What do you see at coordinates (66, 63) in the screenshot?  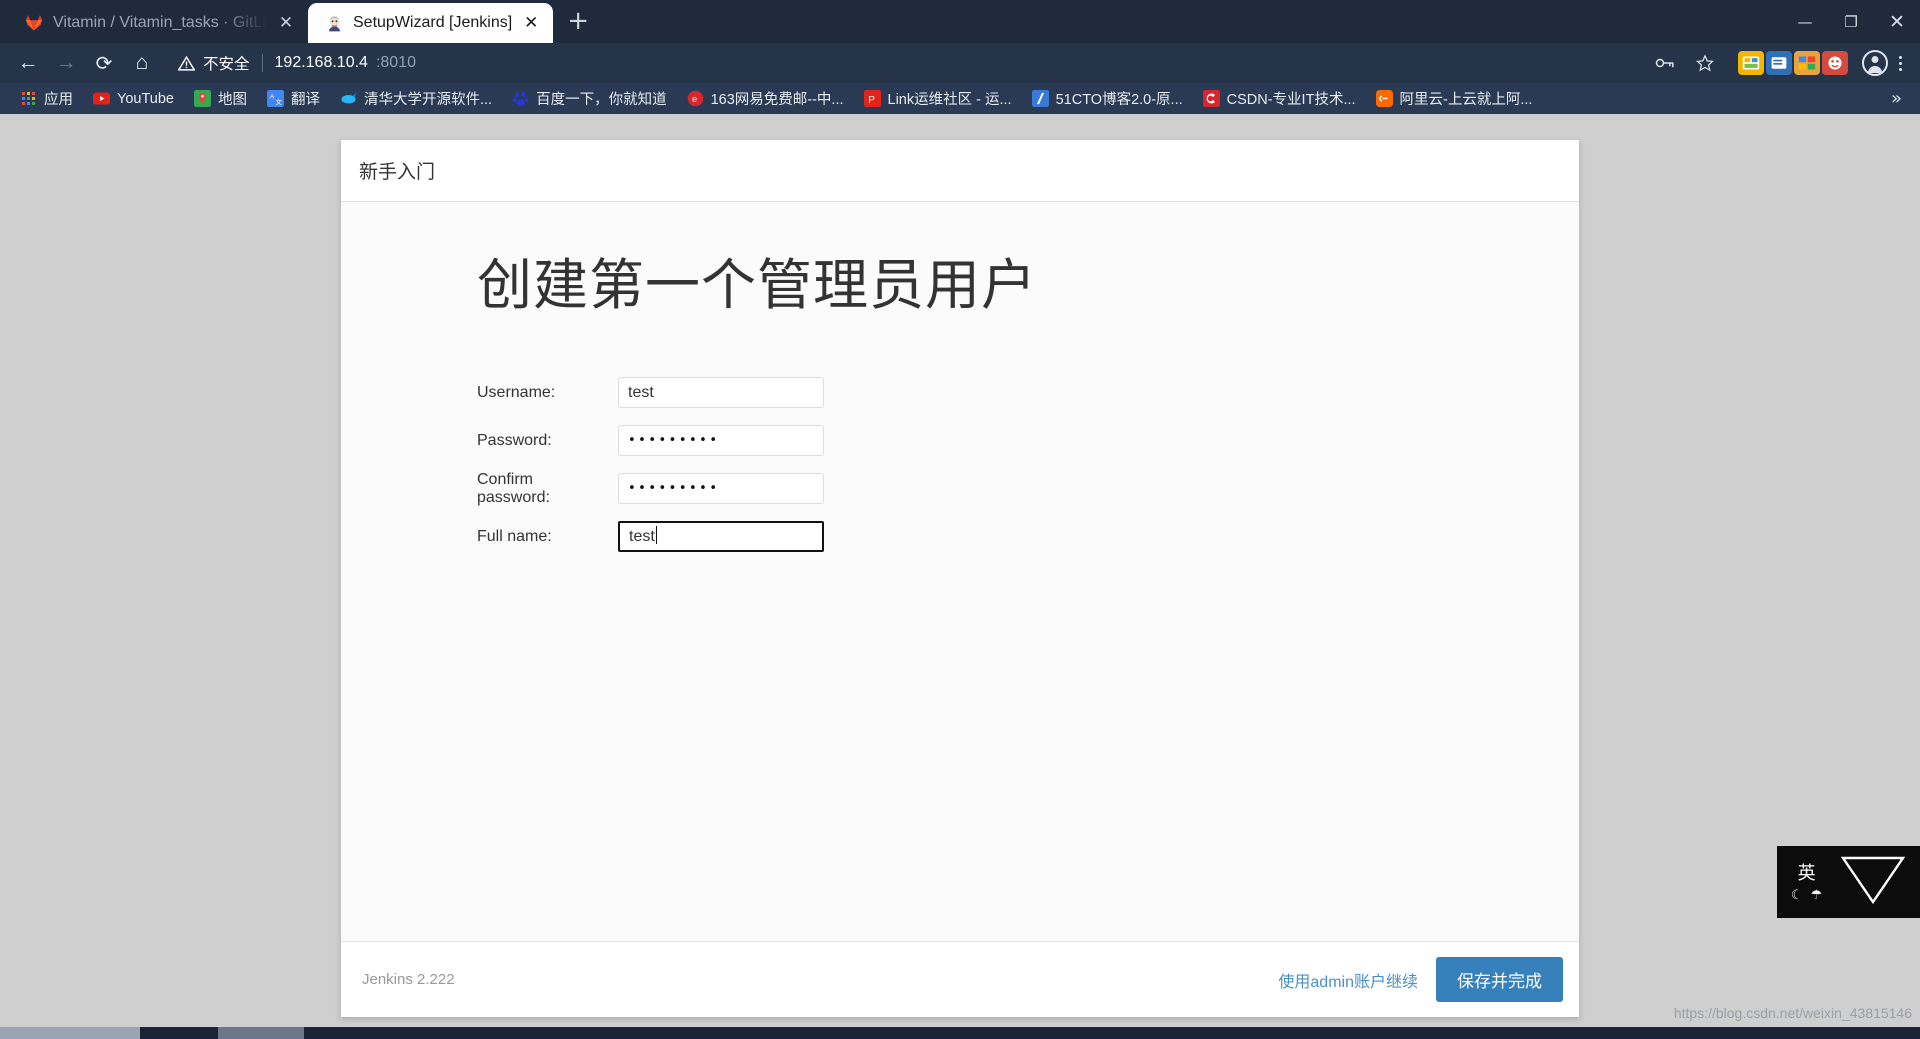 I see `forward-icon: →` at bounding box center [66, 63].